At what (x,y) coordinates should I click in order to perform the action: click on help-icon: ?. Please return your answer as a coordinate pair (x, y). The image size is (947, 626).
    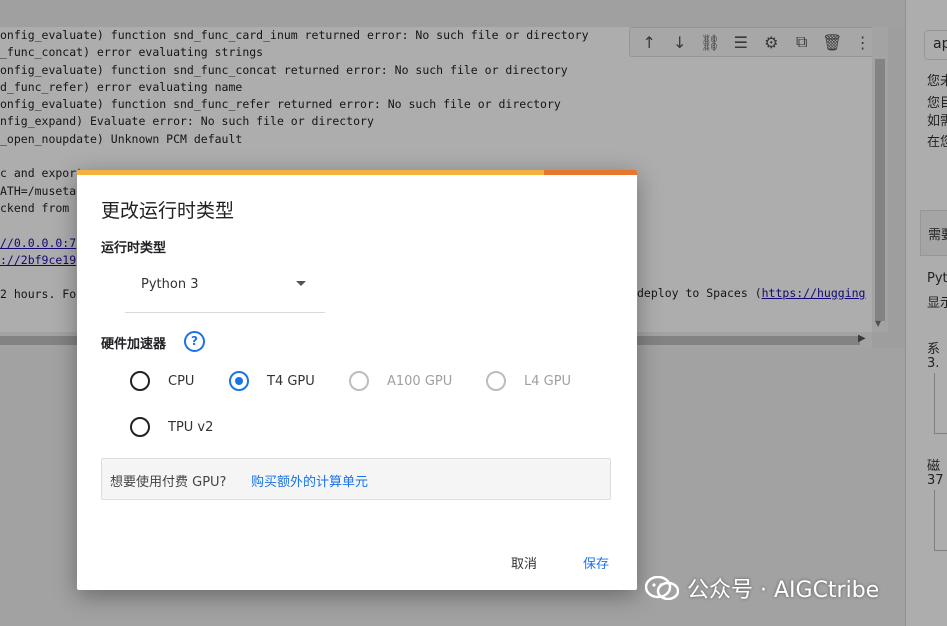
    Looking at the image, I should click on (194, 341).